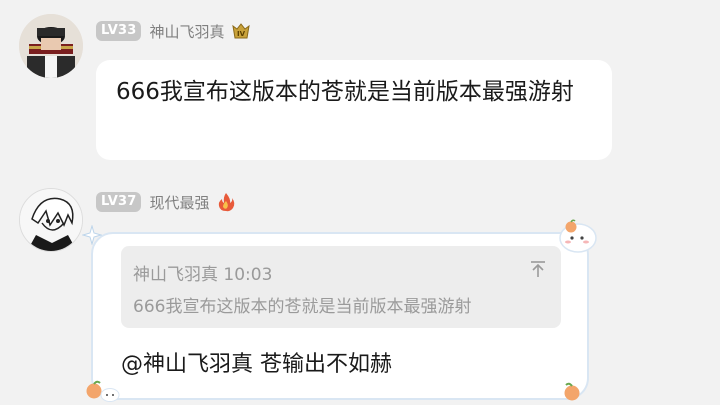 Image resolution: width=720 pixels, height=405 pixels. I want to click on message-text: @神山飞羽真 苍输出不如赫, so click(256, 364).